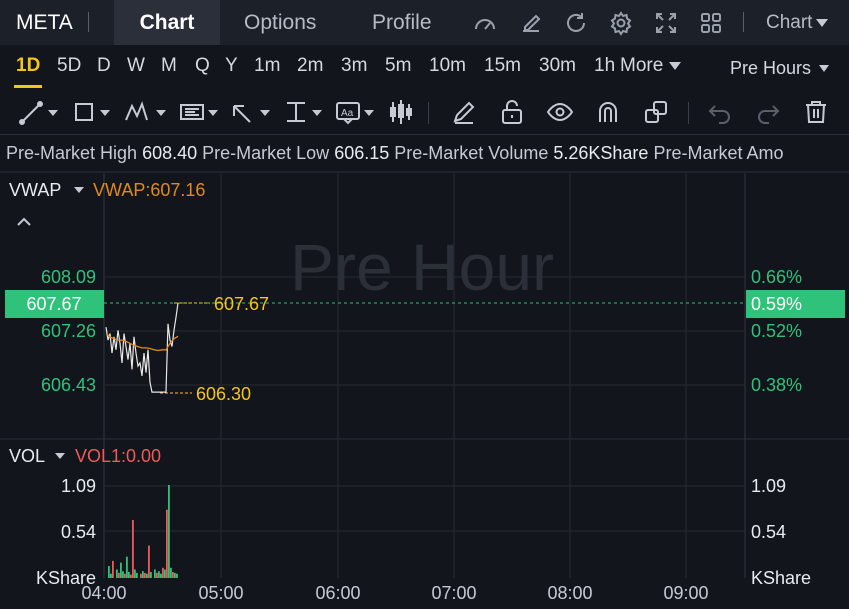 This screenshot has width=849, height=609. I want to click on time-tick: 06:00, so click(337, 593).